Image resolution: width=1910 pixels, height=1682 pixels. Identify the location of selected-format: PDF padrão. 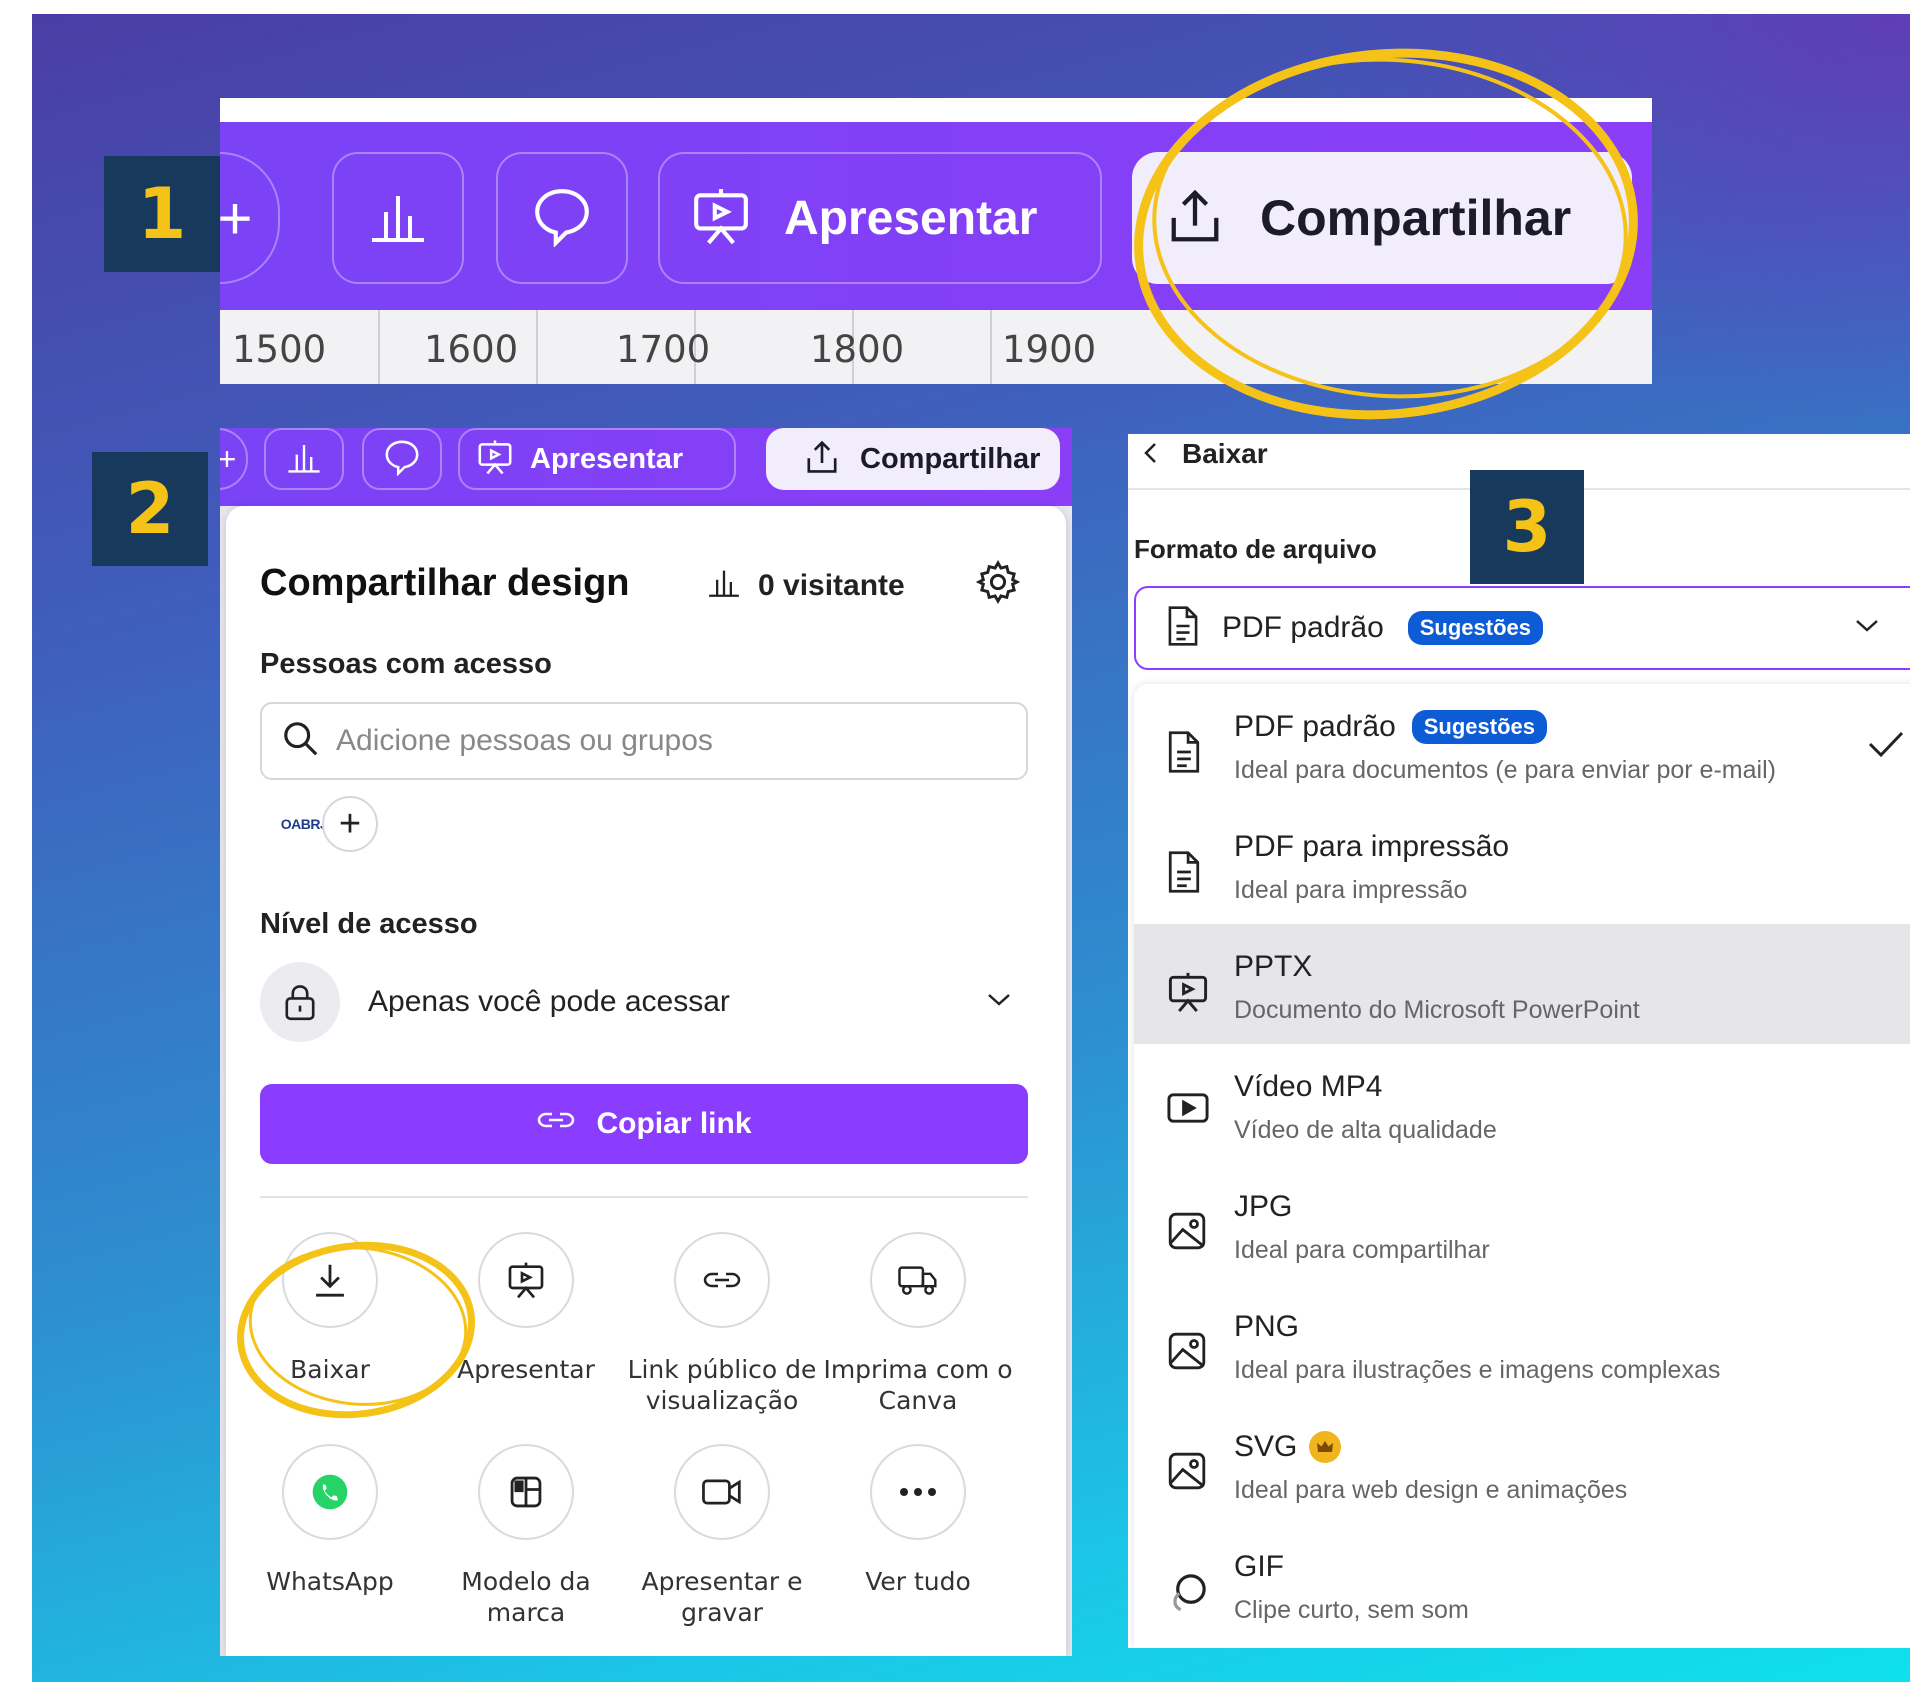
(1303, 627).